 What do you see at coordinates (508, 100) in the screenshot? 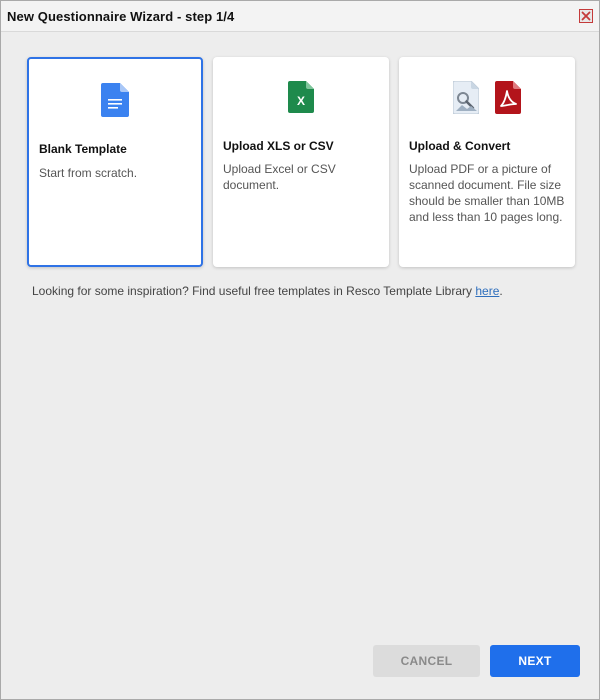
I see `pdf-file-icon` at bounding box center [508, 100].